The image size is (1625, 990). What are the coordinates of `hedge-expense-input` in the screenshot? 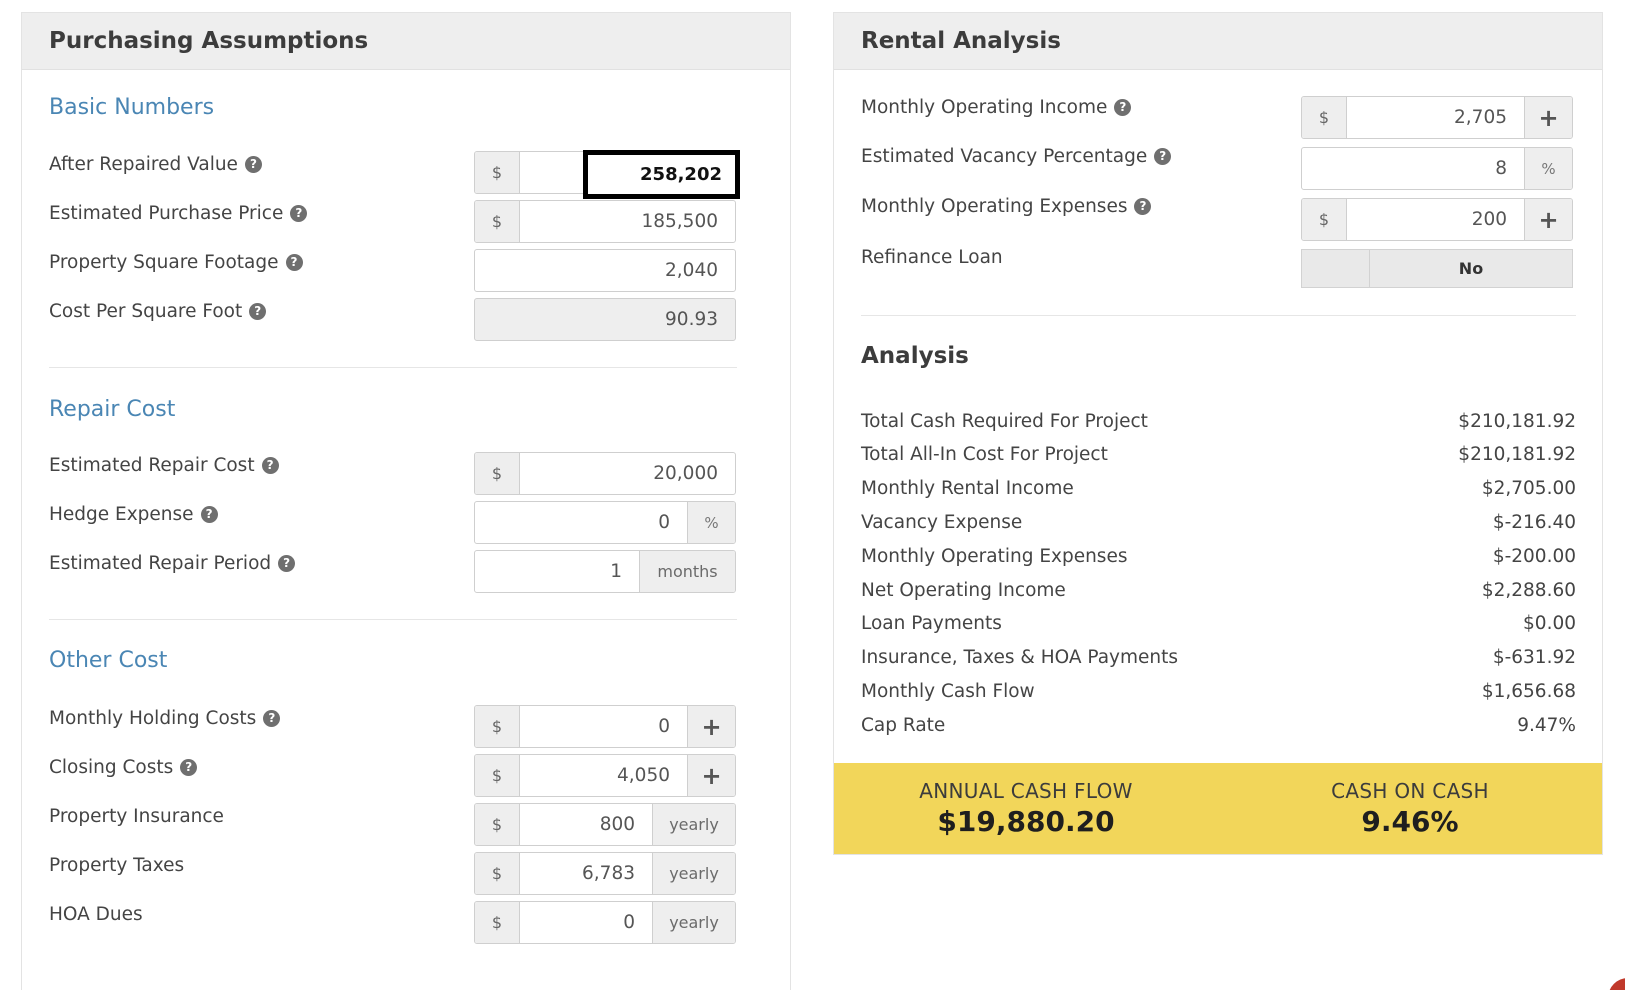 It's located at (581, 522).